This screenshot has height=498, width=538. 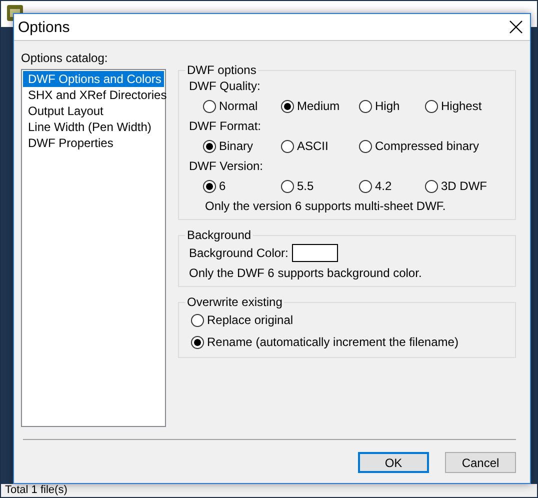 I want to click on radio-label: Medium, so click(x=318, y=106).